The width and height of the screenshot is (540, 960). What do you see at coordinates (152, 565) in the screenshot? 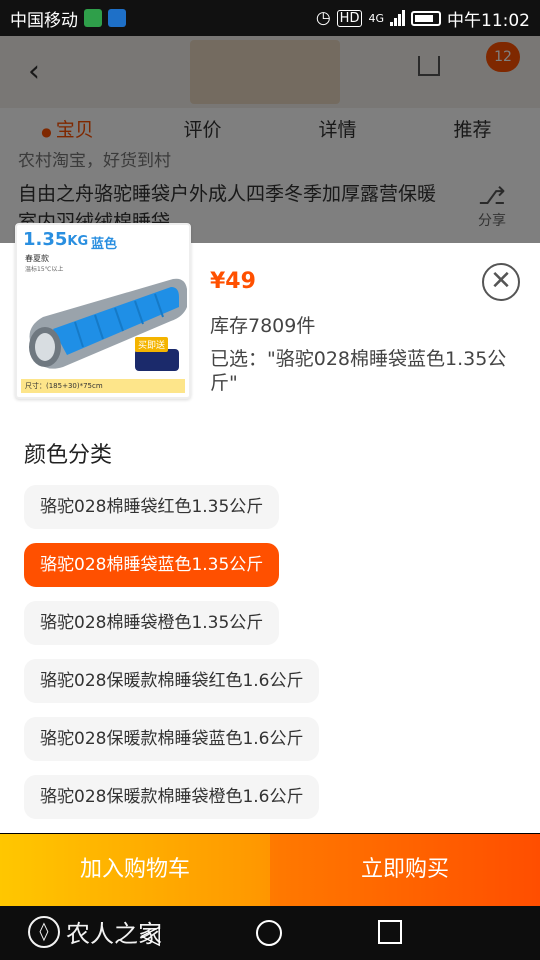
I see `sku-option-selected: 骆驼028棉睡袋蓝色1.35公斤` at bounding box center [152, 565].